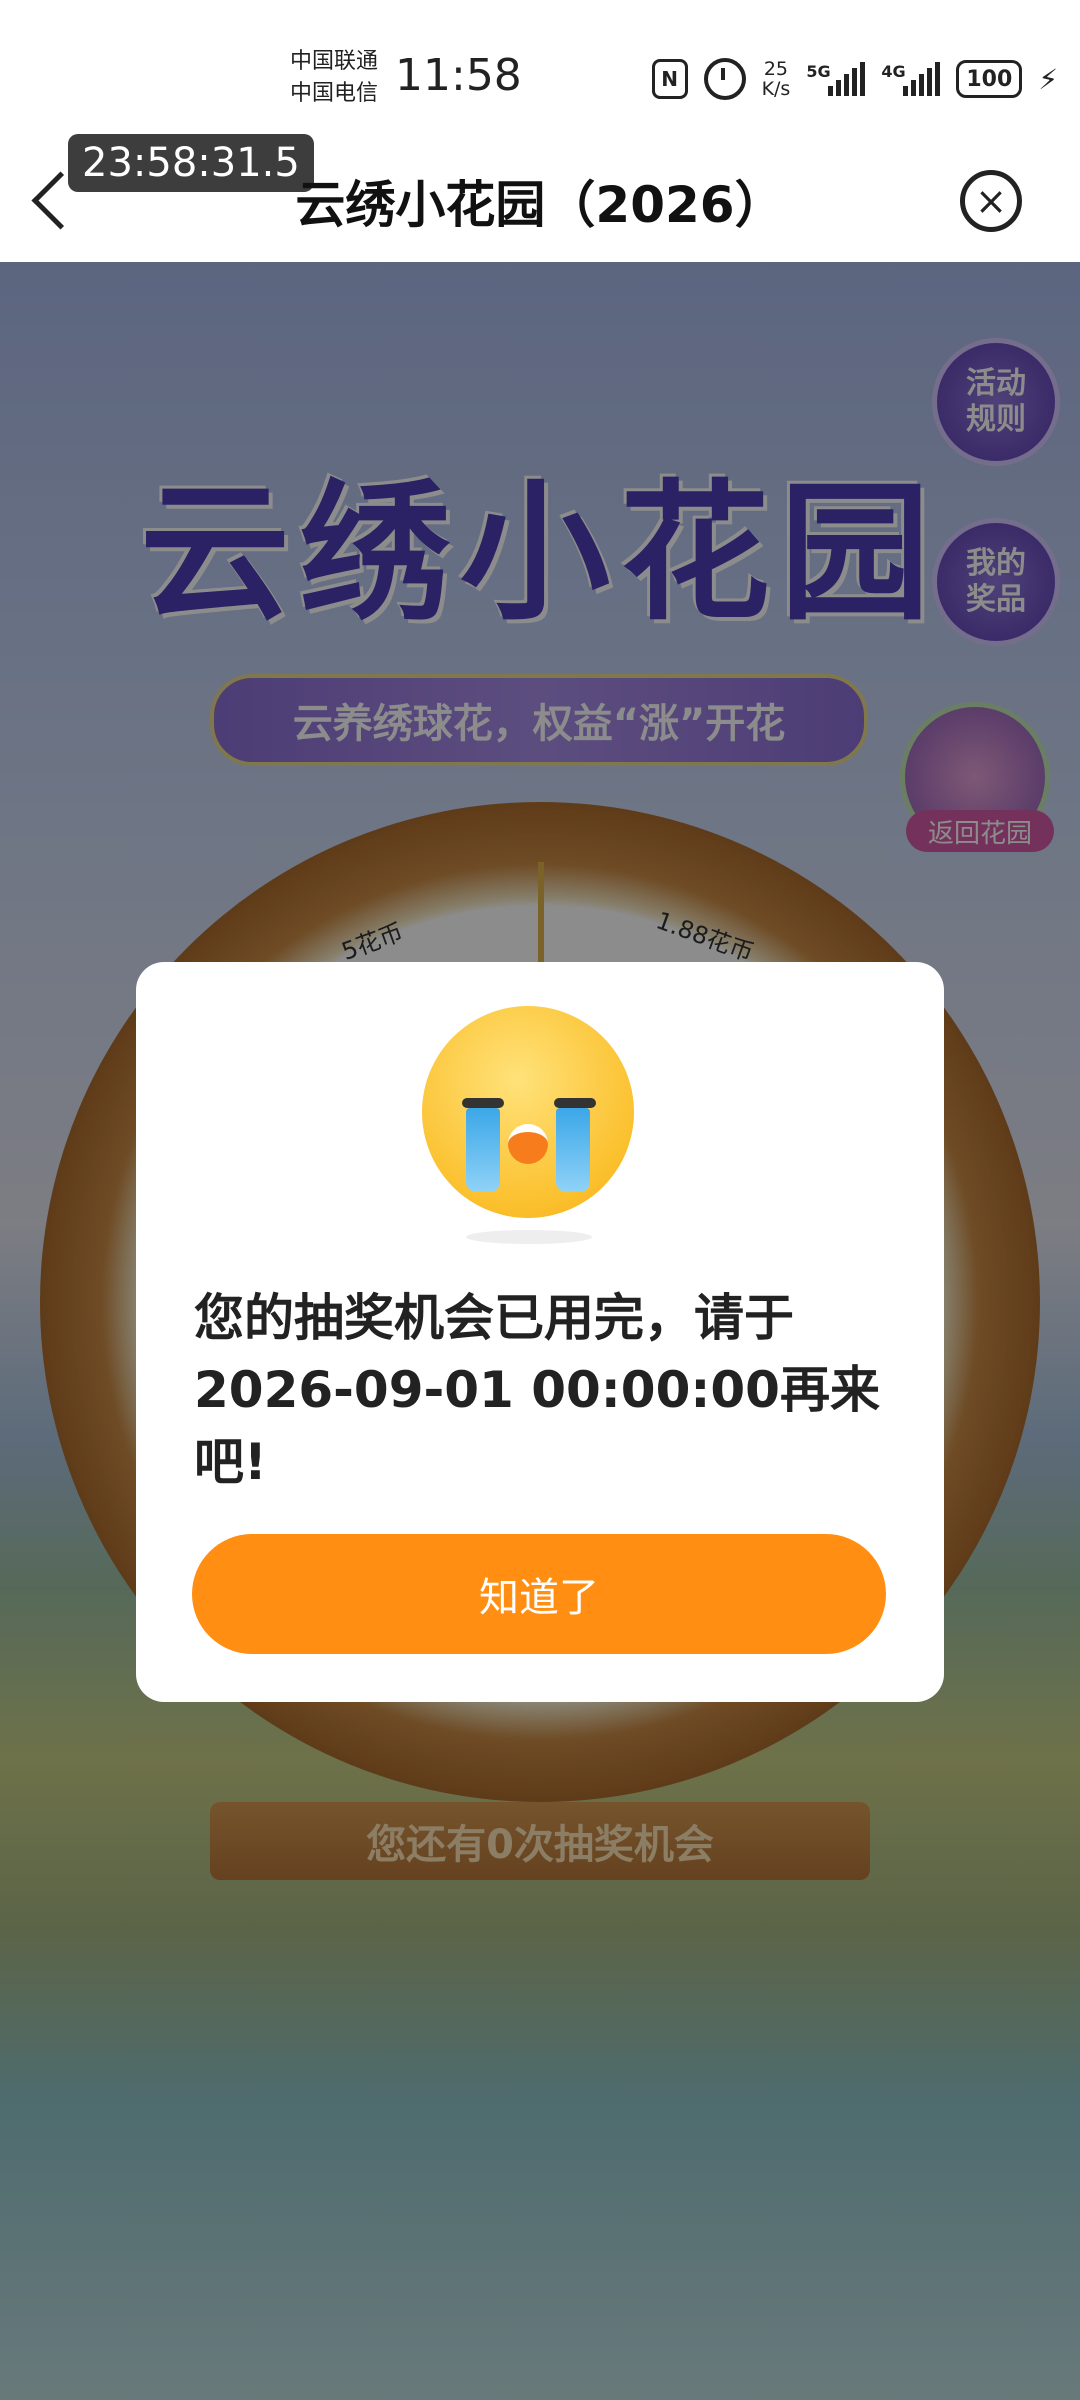  I want to click on network-speed: 25 K/s, so click(776, 79).